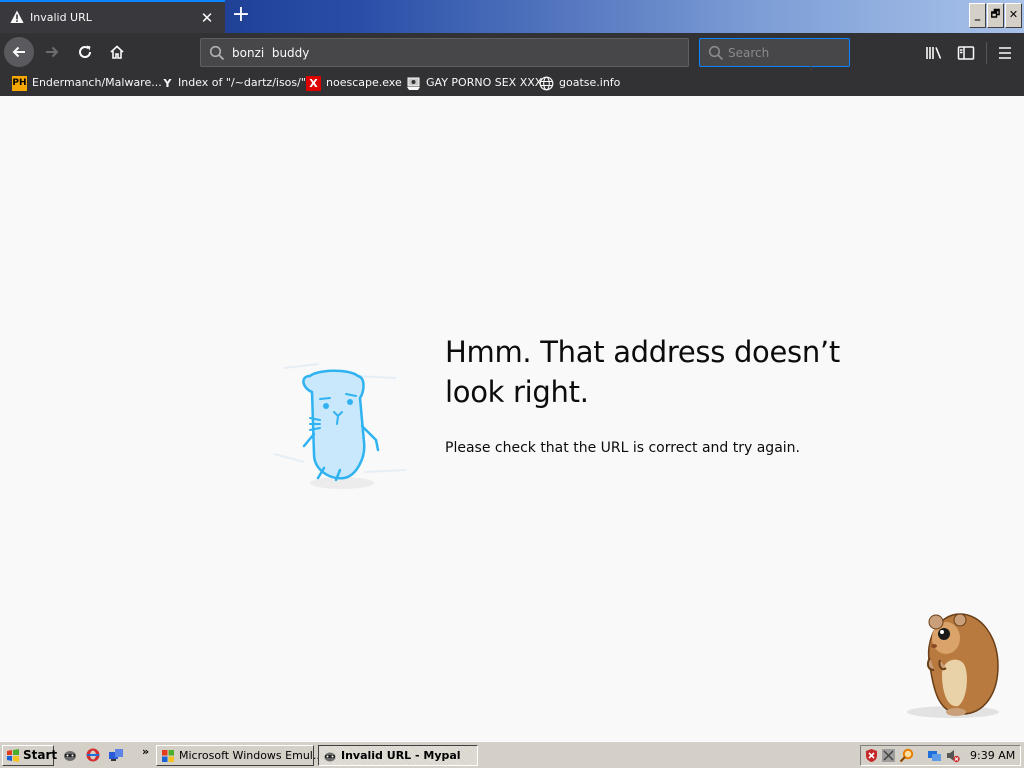  Describe the element at coordinates (167, 83) in the screenshot. I see `yc-logo-icon: Y` at that location.